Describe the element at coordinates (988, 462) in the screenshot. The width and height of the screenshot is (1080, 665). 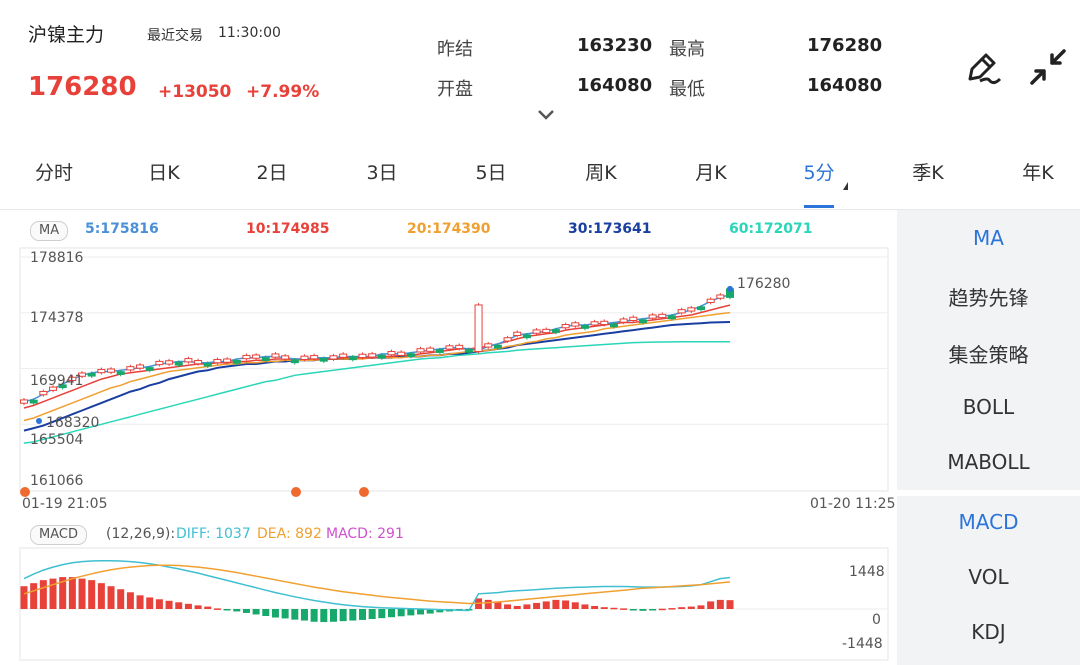
I see `indicator-maboll: MABOLL` at that location.